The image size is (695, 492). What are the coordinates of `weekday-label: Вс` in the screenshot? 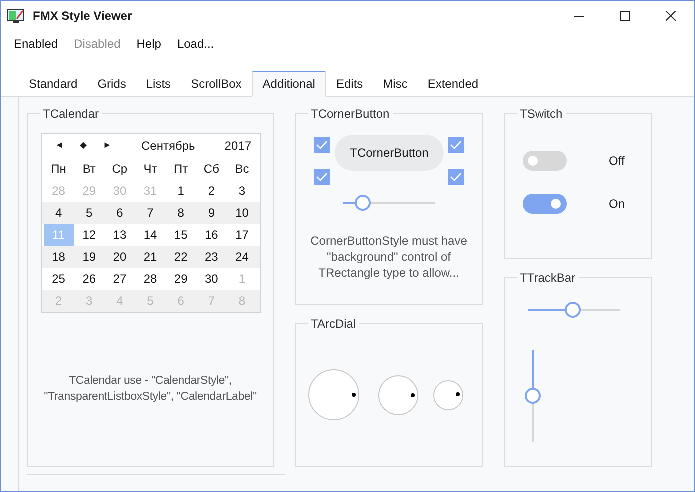 It's located at (242, 169).